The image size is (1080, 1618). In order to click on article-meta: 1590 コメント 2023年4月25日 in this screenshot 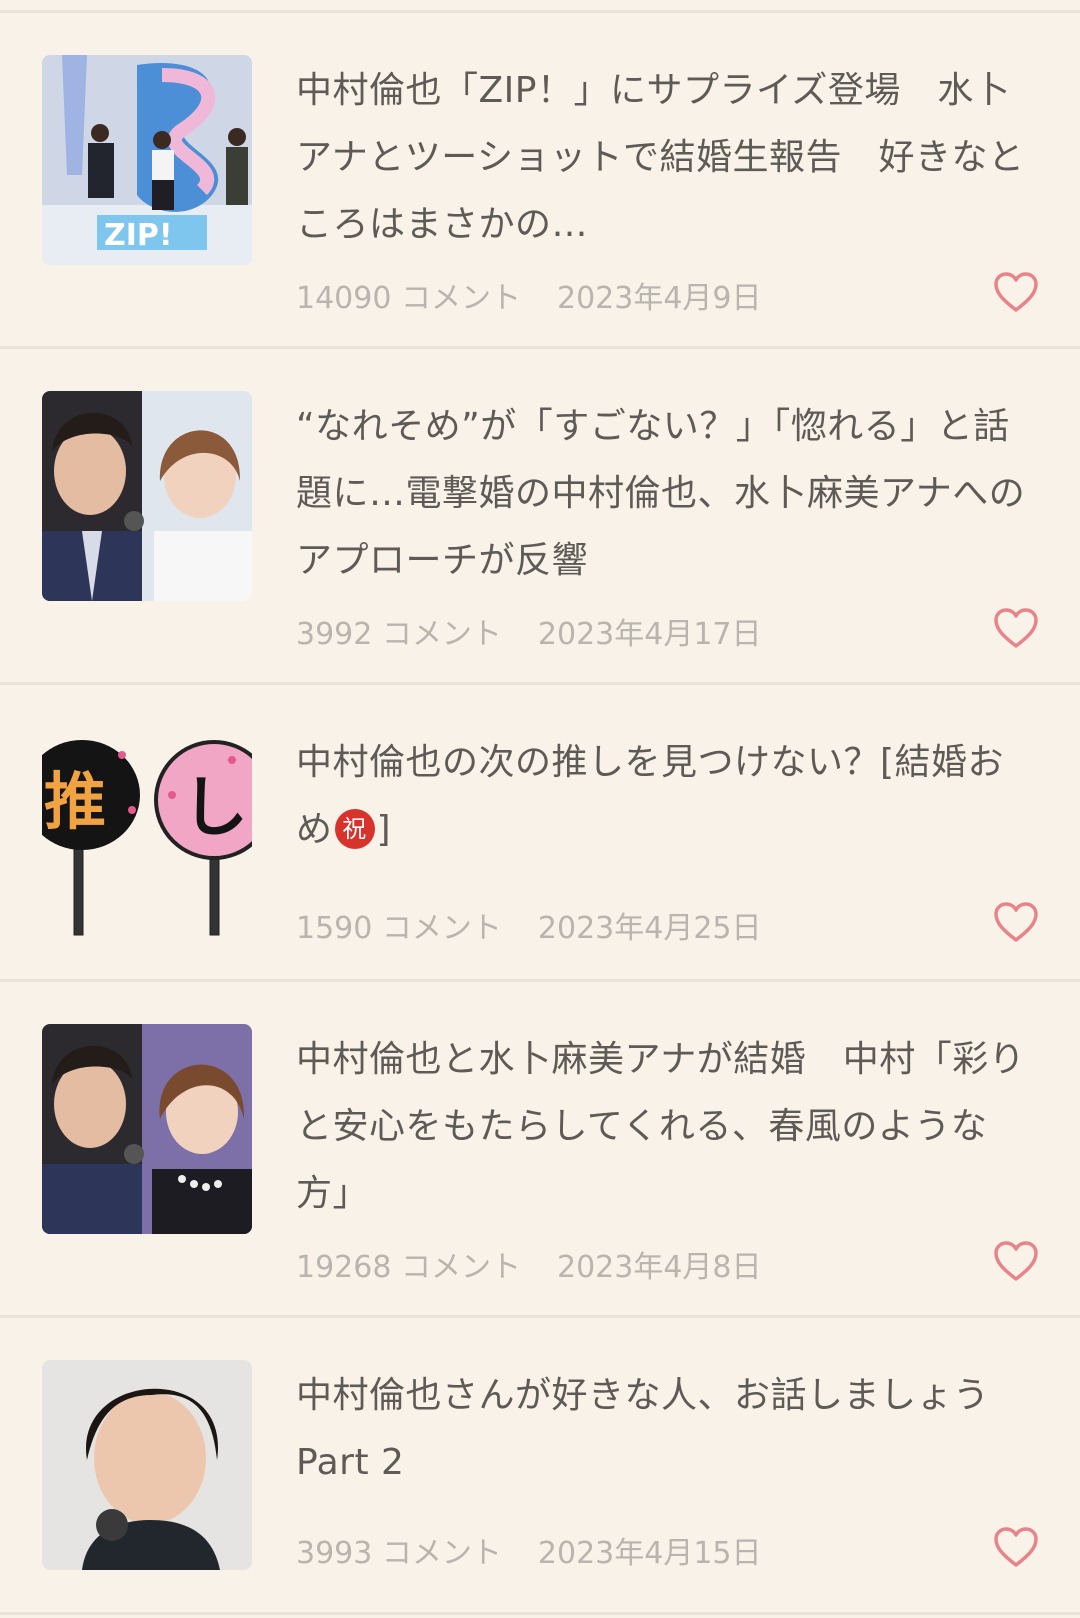, I will do `click(529, 925)`.